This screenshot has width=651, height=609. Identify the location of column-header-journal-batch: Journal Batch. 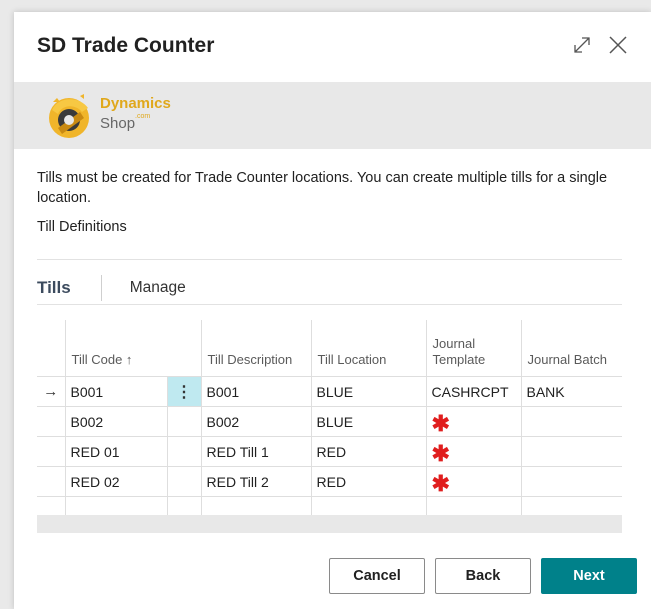
(571, 348).